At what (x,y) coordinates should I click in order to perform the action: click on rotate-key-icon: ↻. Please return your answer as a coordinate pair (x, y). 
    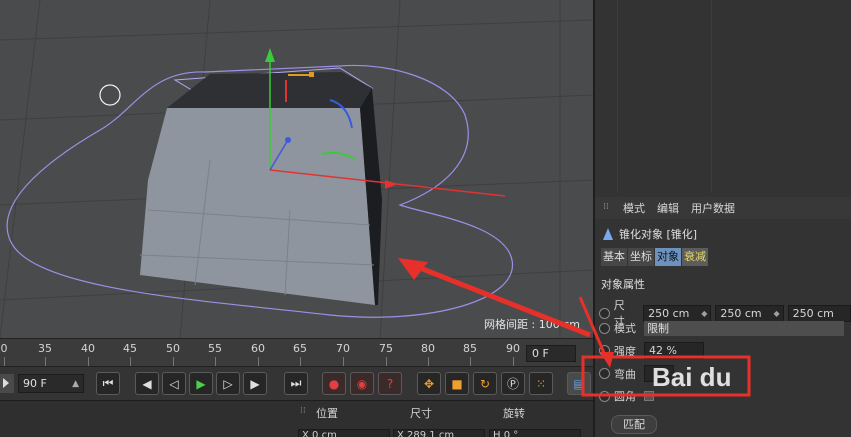
    Looking at the image, I should click on (485, 383).